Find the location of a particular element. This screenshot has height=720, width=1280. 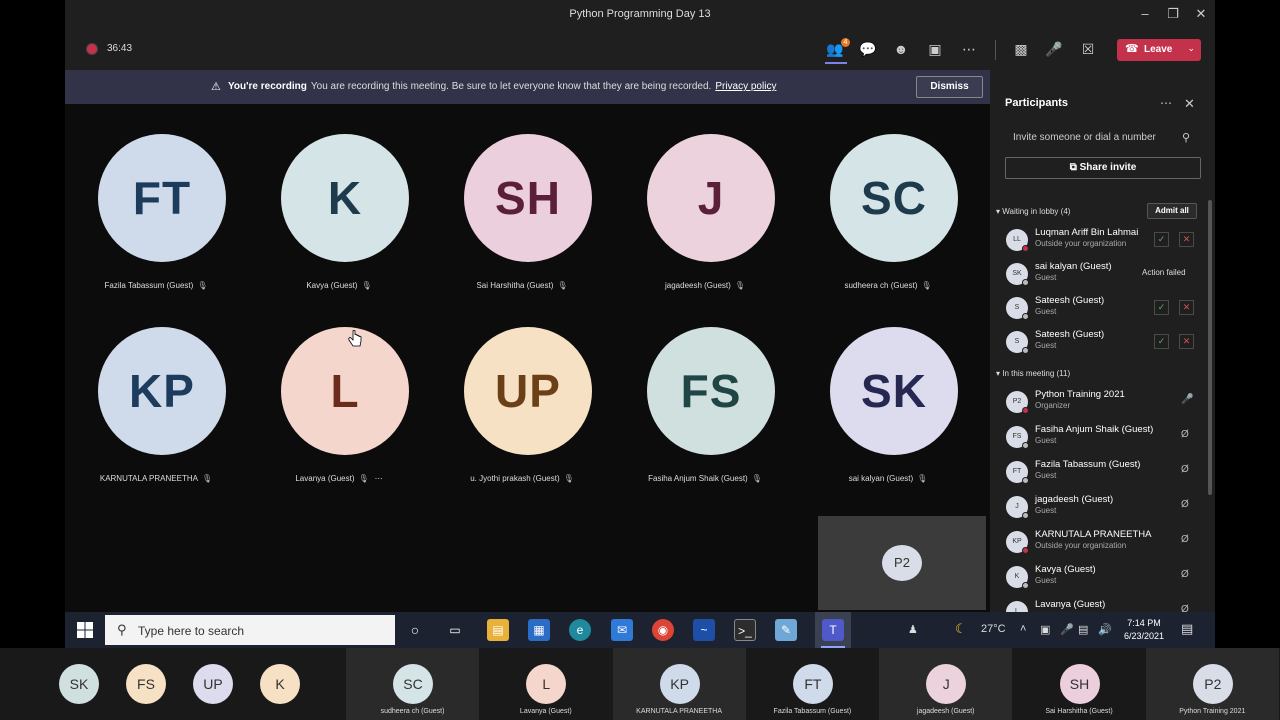

participant-tile: SK sai kalyan (Guest) 🎙 is located at coordinates (888, 412).